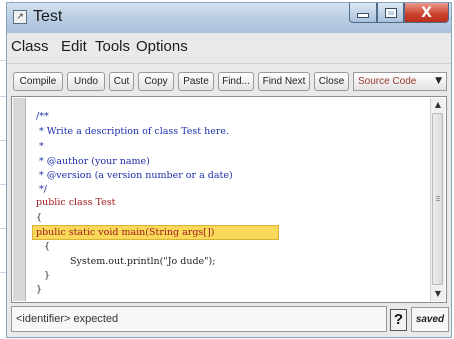 The width and height of the screenshot is (454, 339). I want to click on status-message: <identifier> expected, so click(199, 319).